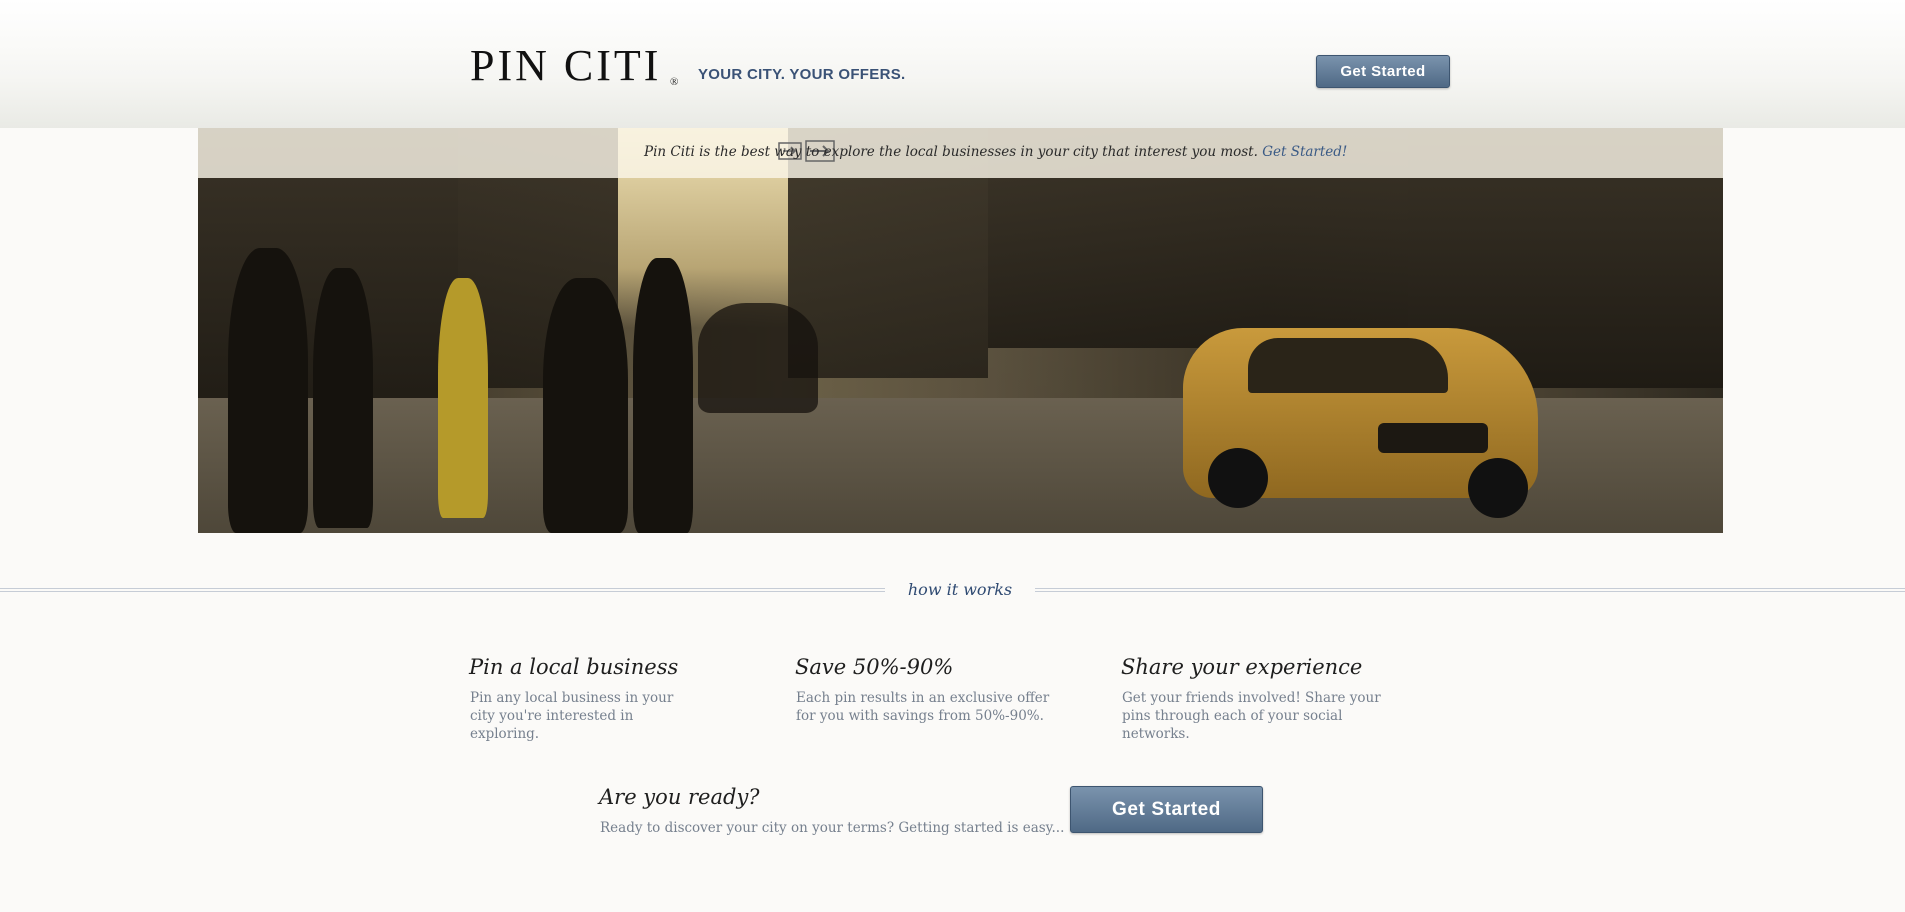 The image size is (1905, 912). I want to click on how-it-works-title: how it works, so click(960, 589).